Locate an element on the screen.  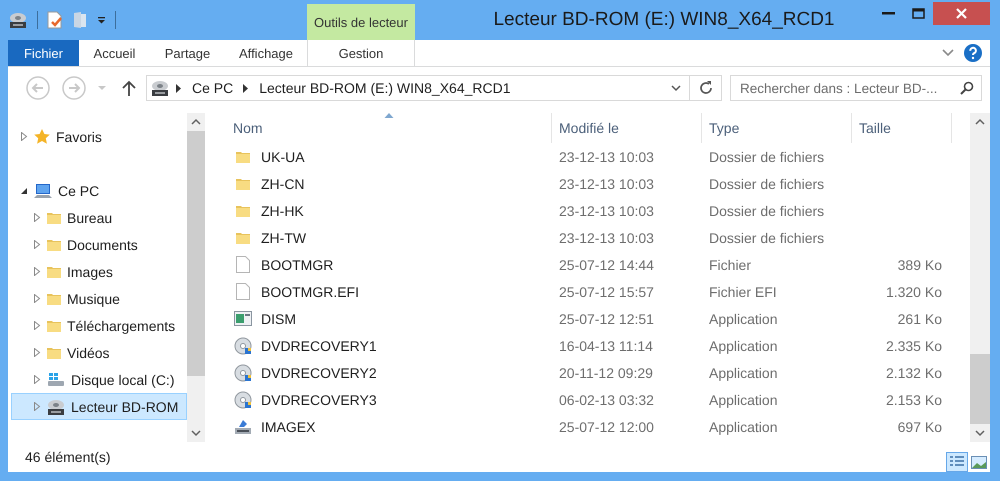
file-row: ZH-TW 23-12-13 10:03 Dossier de fichiers is located at coordinates (598, 237).